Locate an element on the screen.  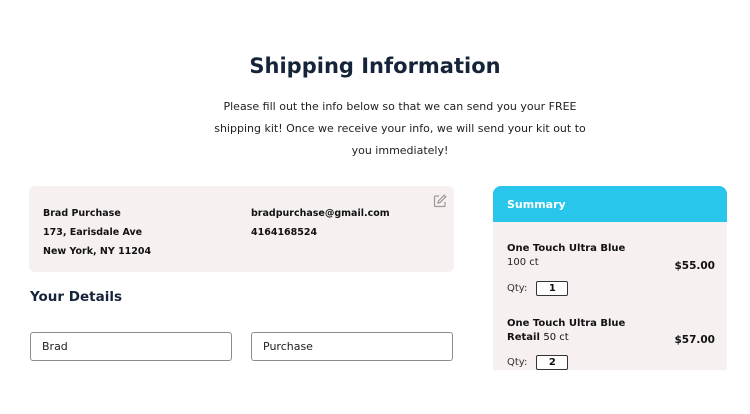
customer-phone: 4164168524 is located at coordinates (284, 232).